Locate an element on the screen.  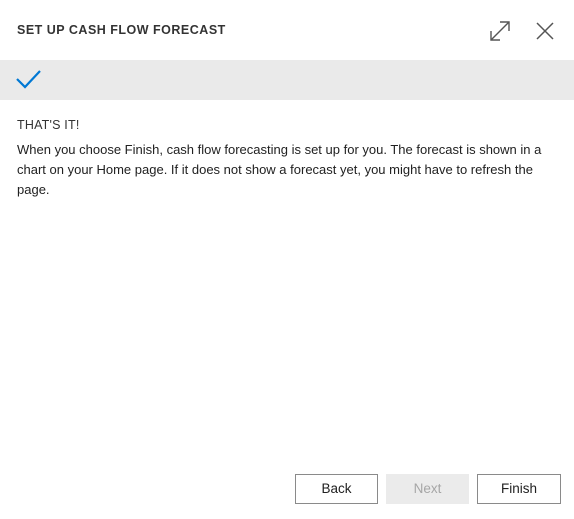
step-progress-bar is located at coordinates (287, 80).